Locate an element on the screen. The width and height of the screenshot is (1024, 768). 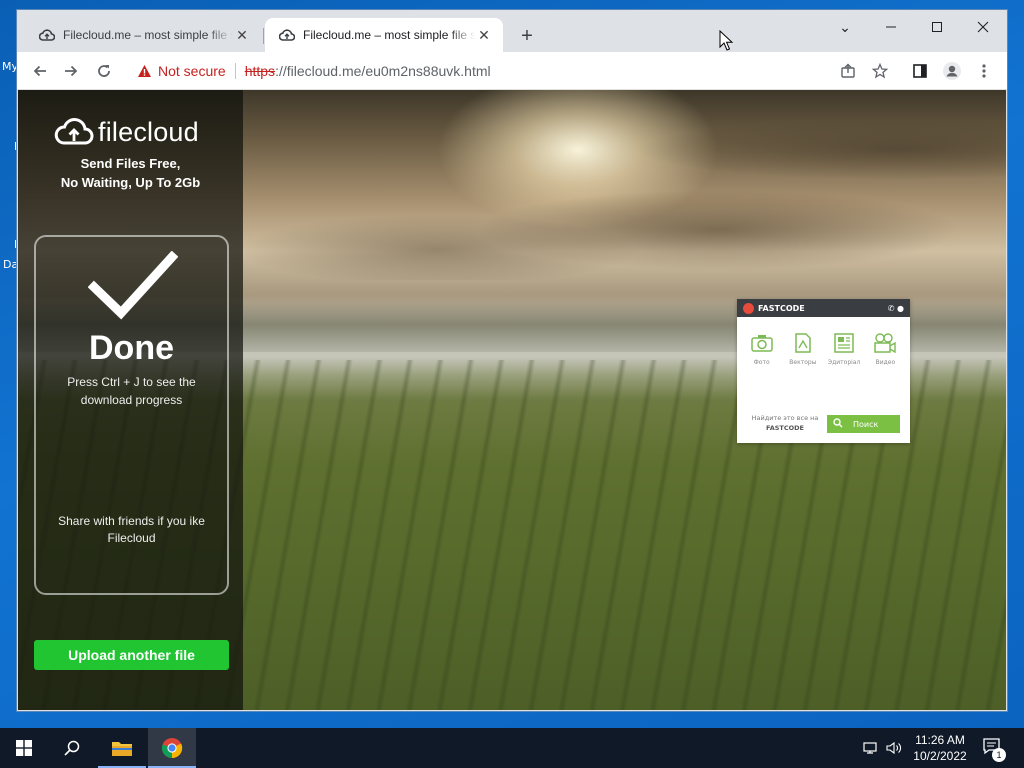
clock-date: 10/2/2022 is located at coordinates (940, 756).